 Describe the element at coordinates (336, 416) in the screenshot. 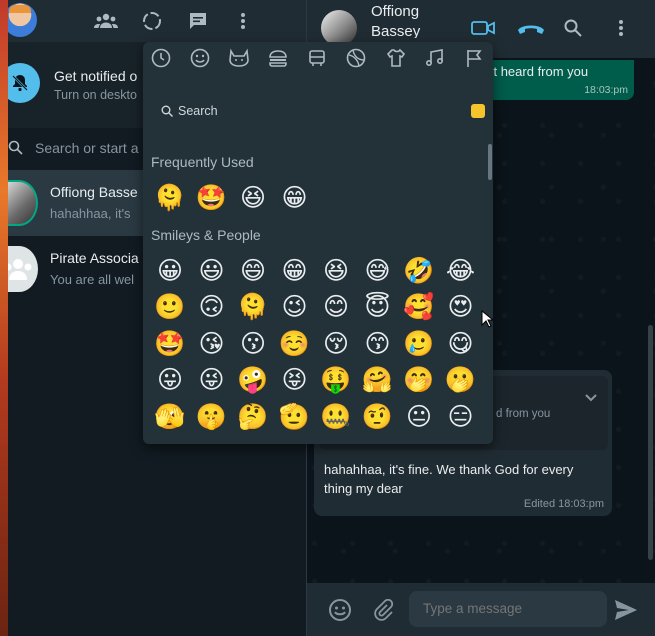

I see `emoji-button: 🤐` at that location.